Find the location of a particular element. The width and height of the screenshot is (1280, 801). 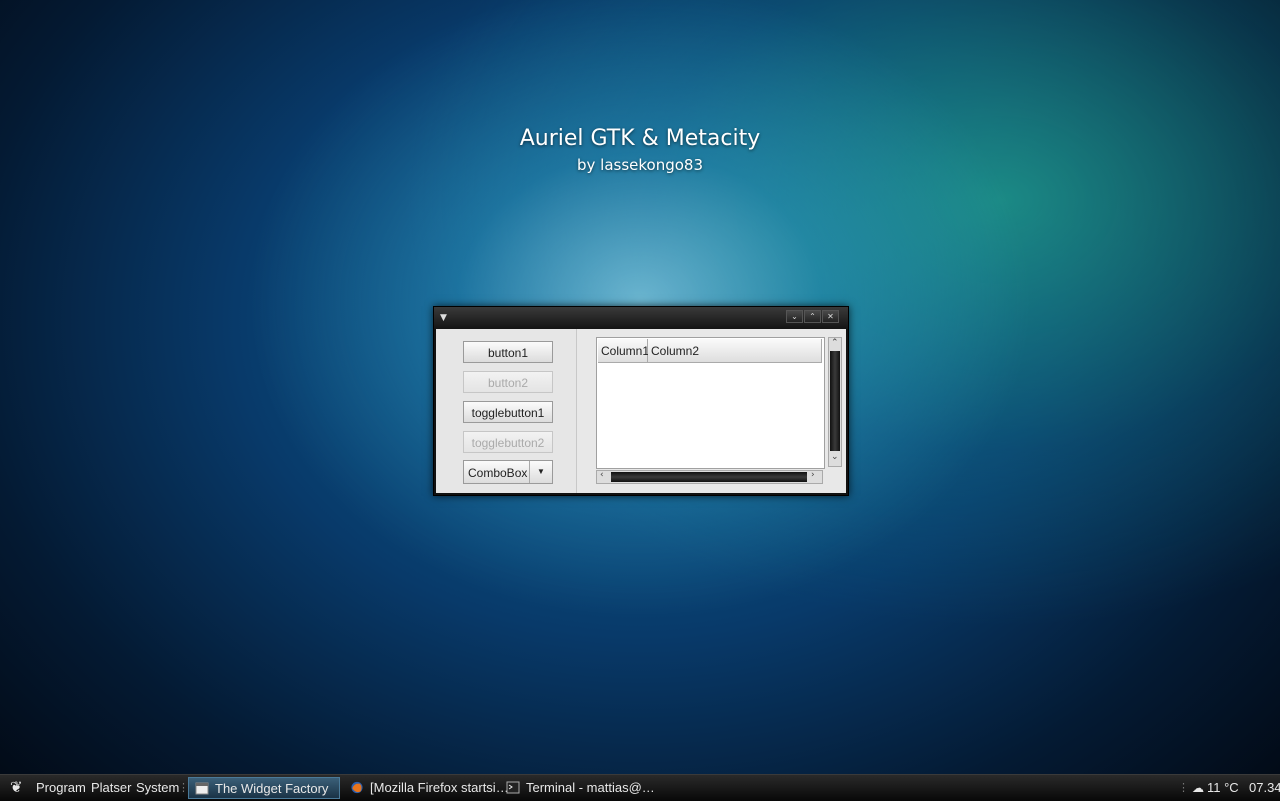

maximize-icon: ⌃ is located at coordinates (812, 316).